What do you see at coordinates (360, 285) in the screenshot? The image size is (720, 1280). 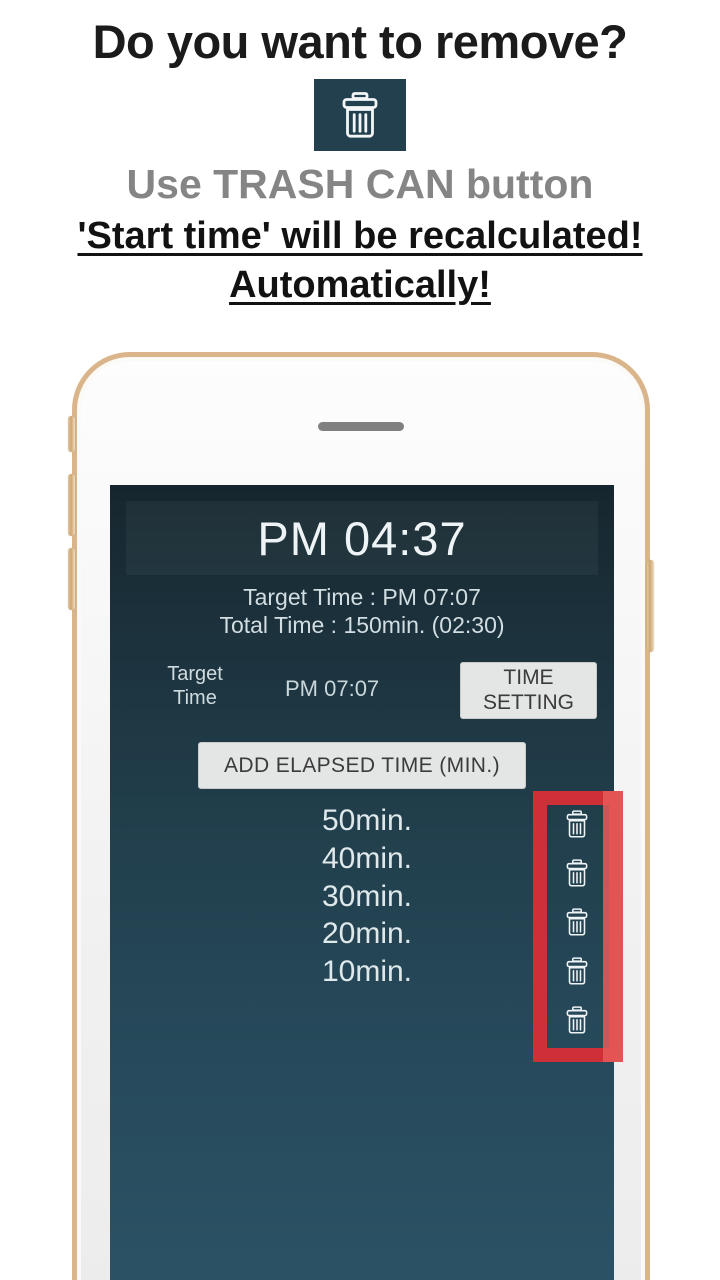 I see `promo-note-line-2: Automatically!` at bounding box center [360, 285].